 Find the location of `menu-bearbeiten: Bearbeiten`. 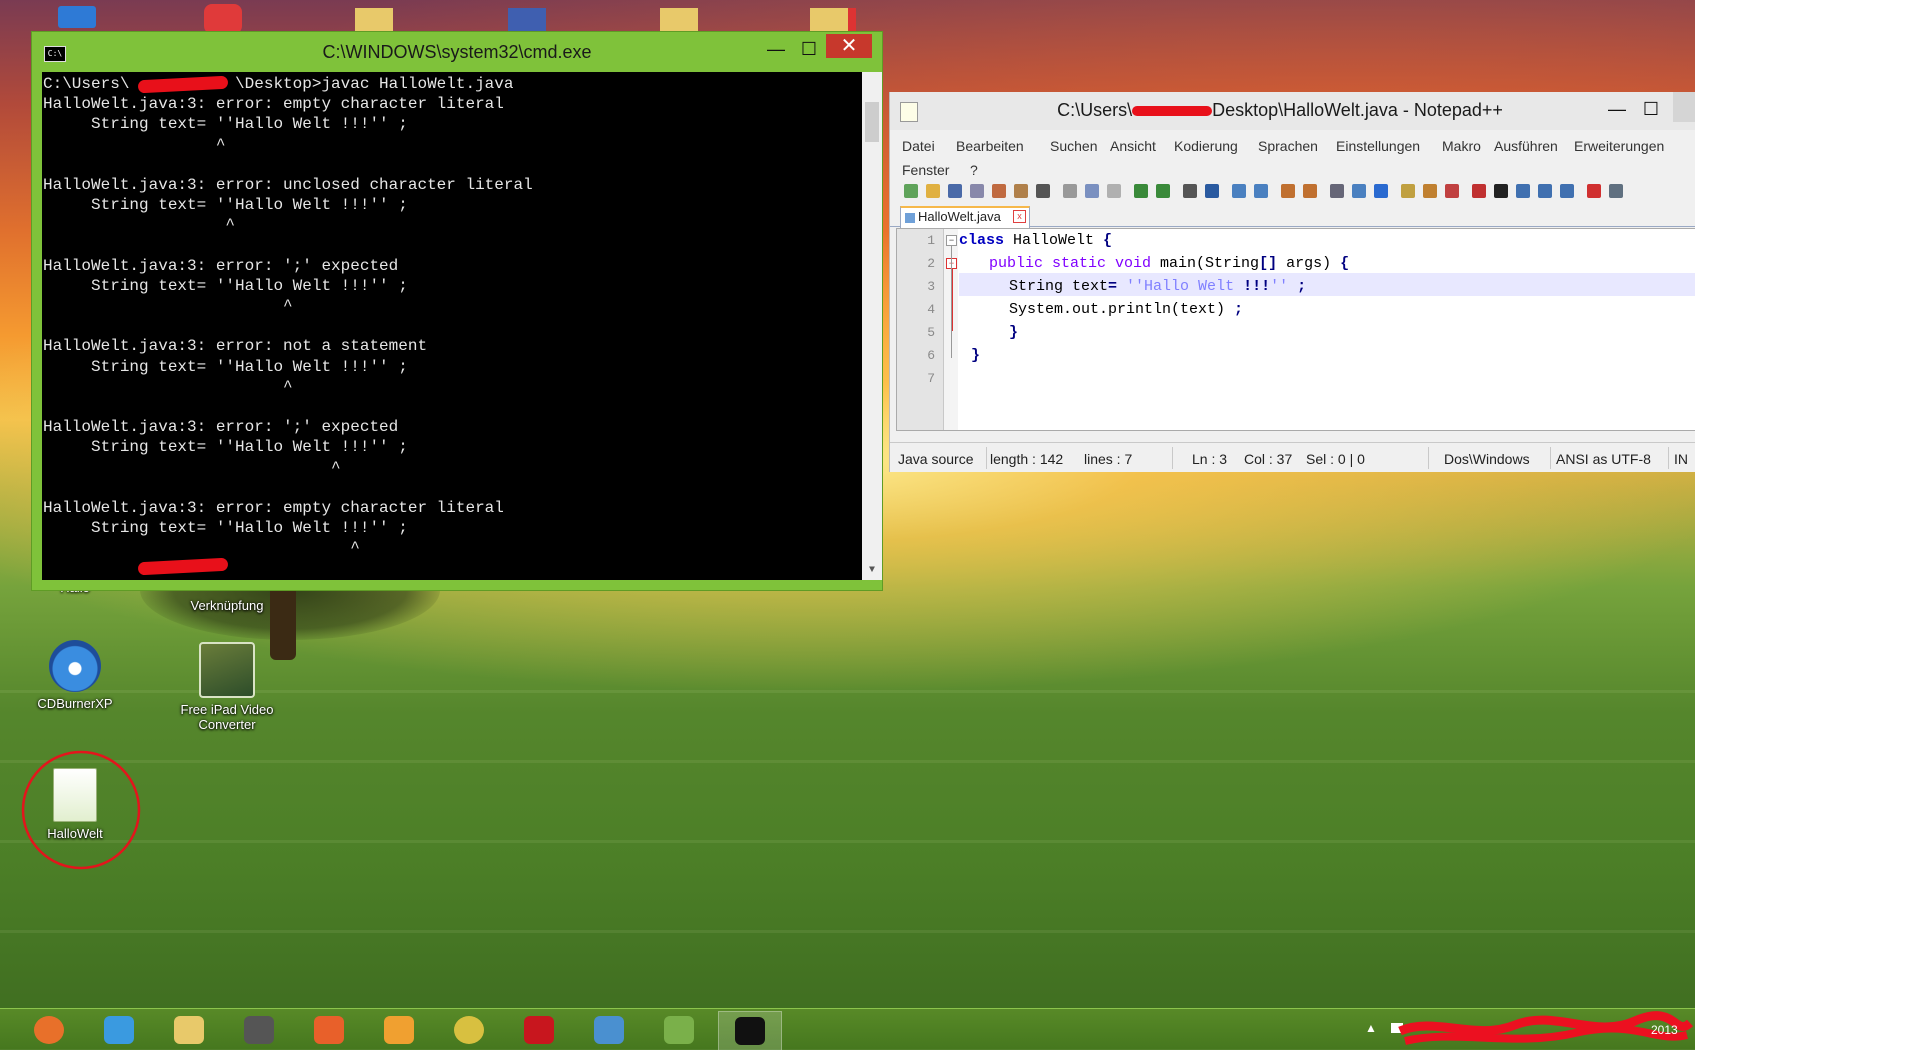

menu-bearbeiten: Bearbeiten is located at coordinates (990, 146).